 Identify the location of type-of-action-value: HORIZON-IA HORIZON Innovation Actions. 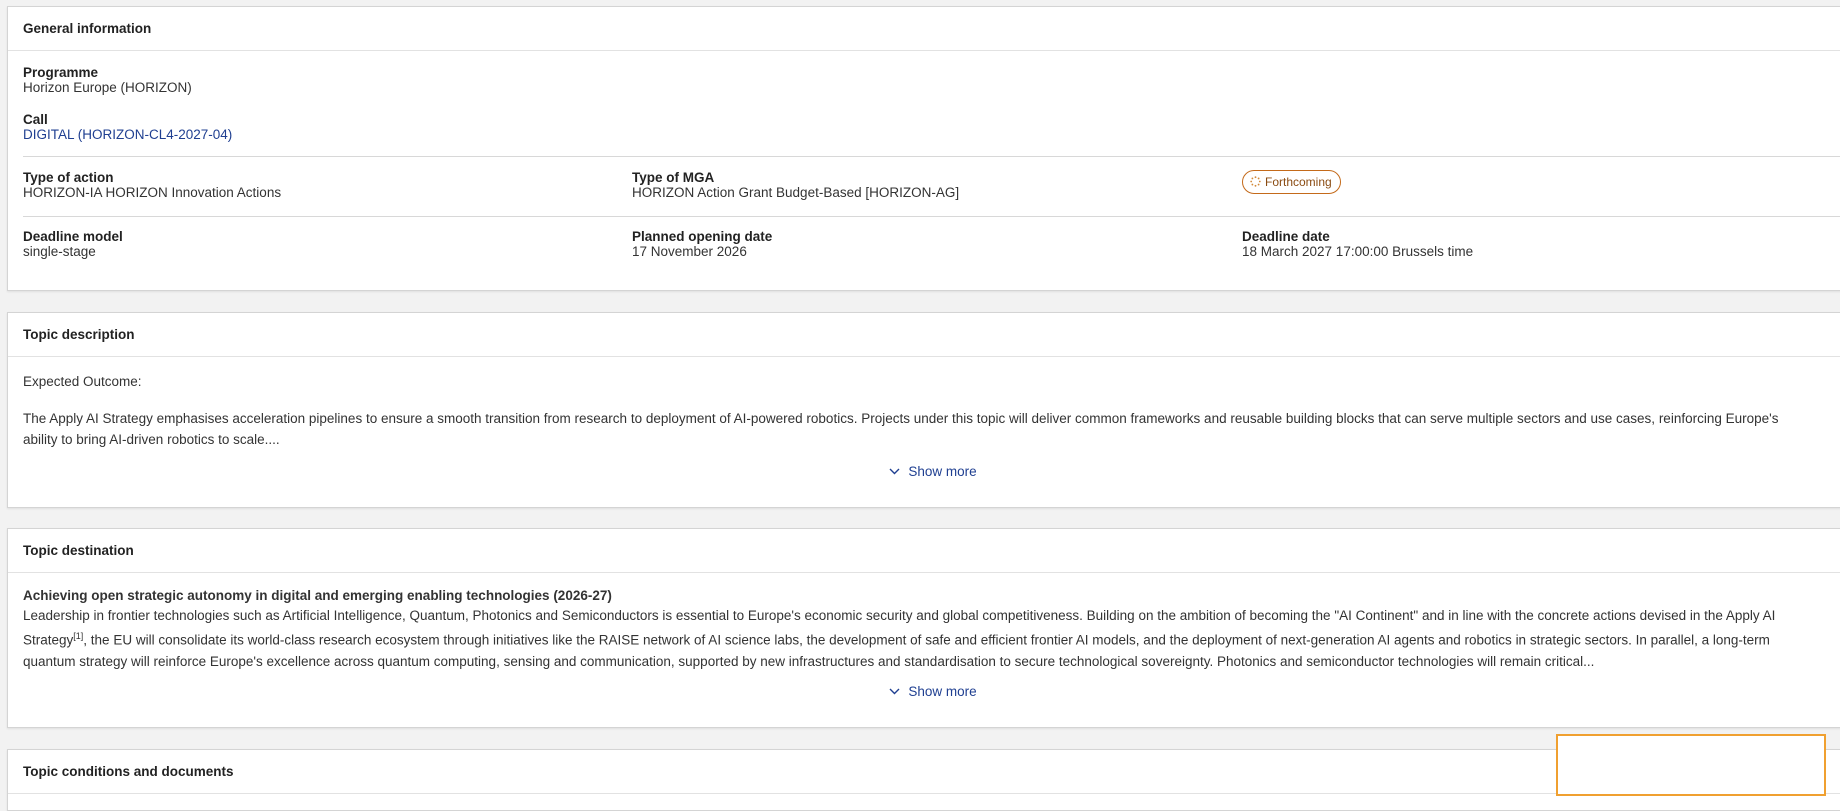
(152, 192).